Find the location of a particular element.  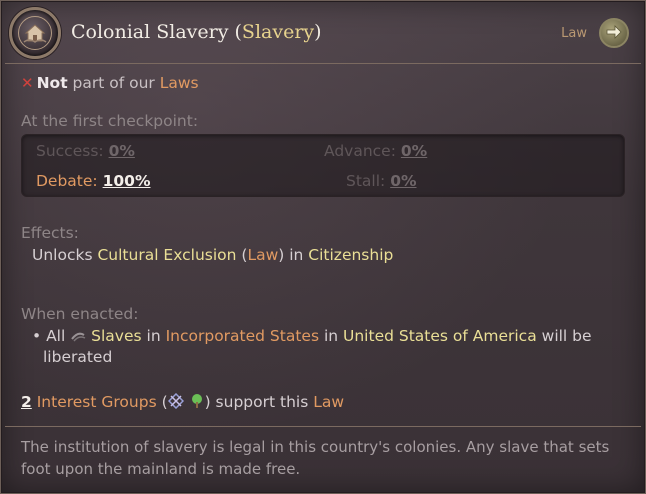

advance-value: 0% is located at coordinates (414, 151).